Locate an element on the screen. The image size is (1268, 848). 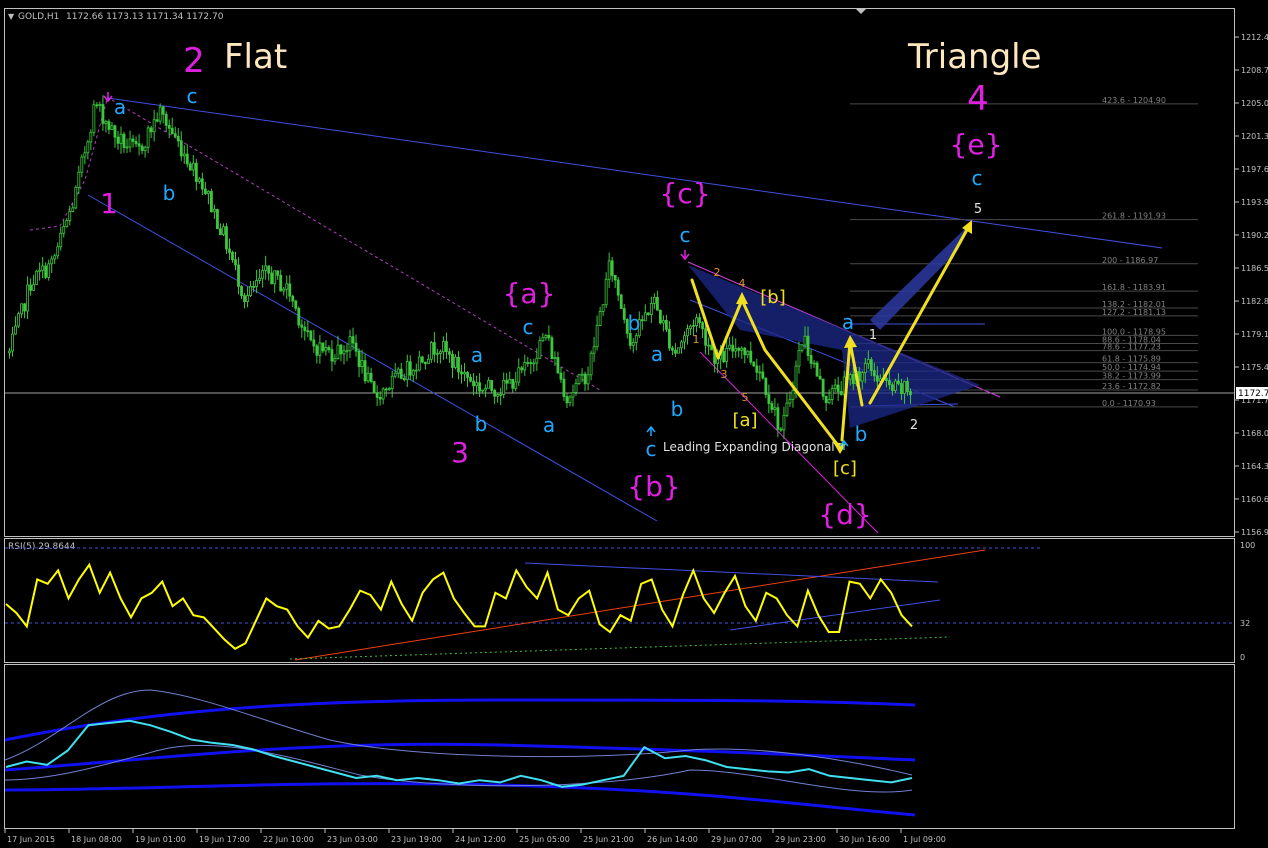
price-tick-label: 1201.3 is located at coordinates (1254, 136).